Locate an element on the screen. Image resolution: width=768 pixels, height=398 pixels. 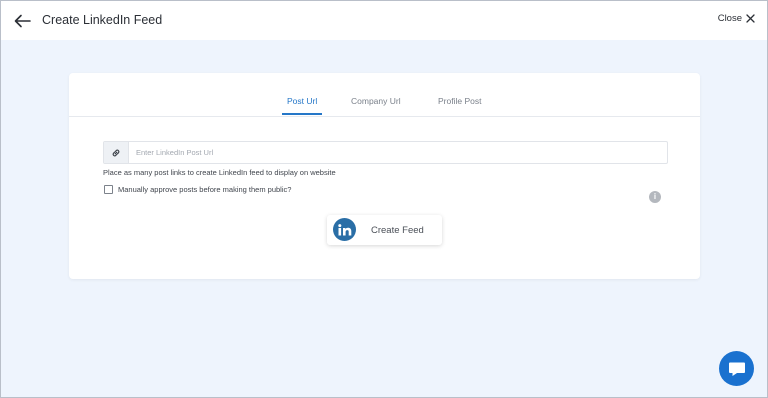
tab-profile-post: Profile Post is located at coordinates (459, 101).